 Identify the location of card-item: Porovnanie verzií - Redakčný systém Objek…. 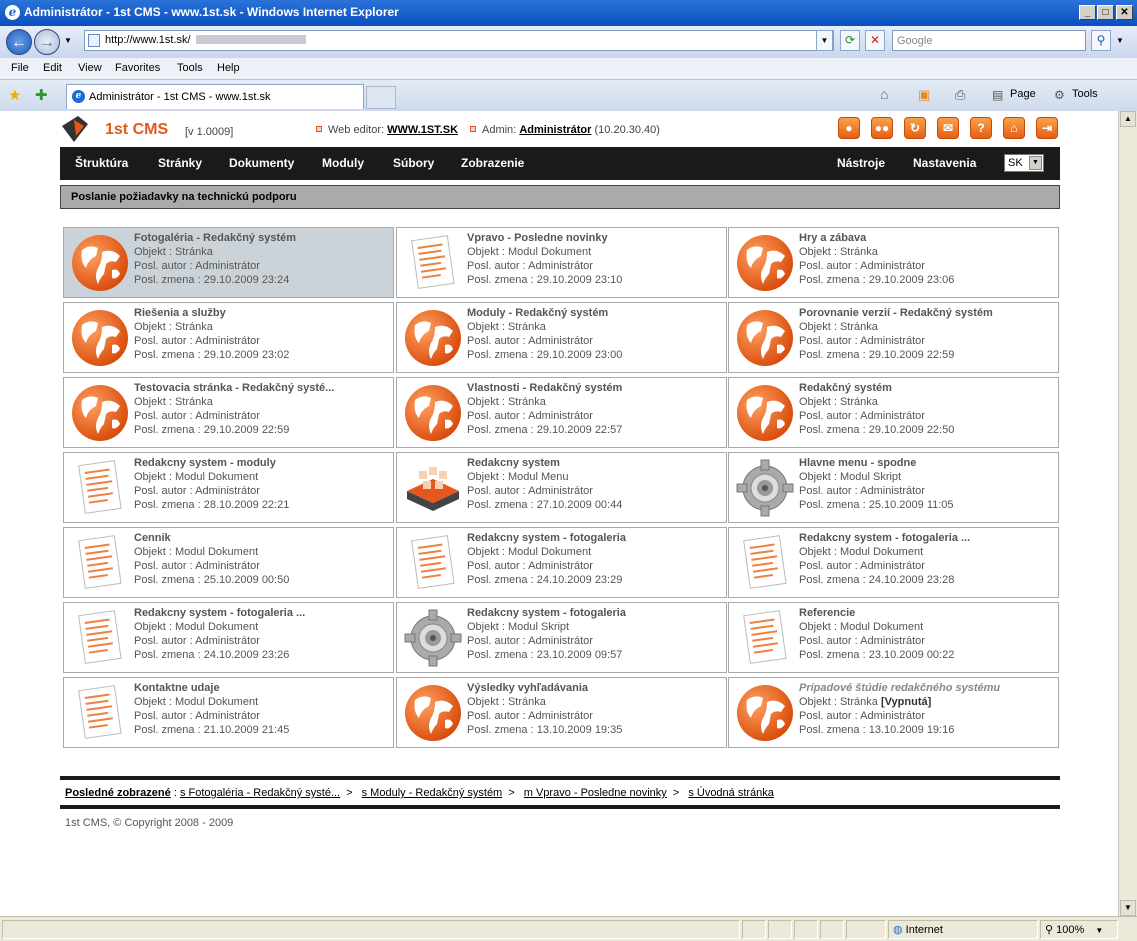
(893, 337).